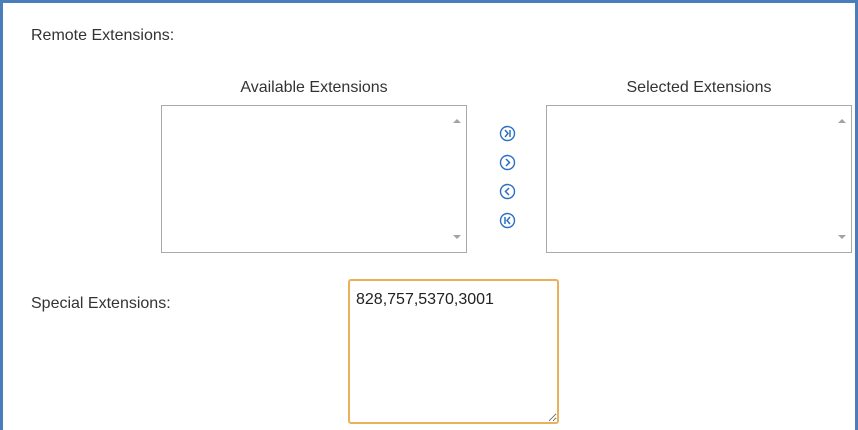 This screenshot has width=858, height=430. I want to click on move-right-button, so click(507, 162).